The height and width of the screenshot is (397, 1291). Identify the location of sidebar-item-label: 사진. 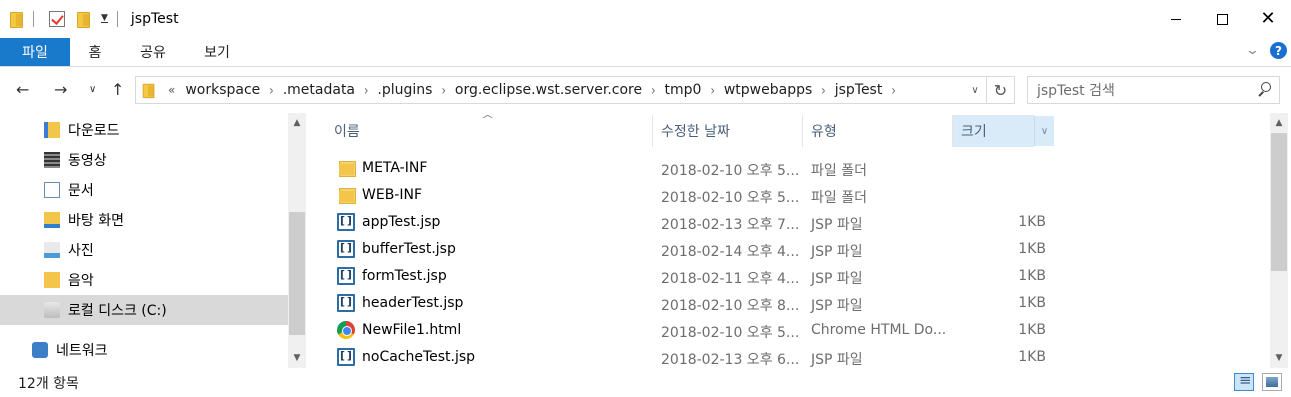
(81, 251).